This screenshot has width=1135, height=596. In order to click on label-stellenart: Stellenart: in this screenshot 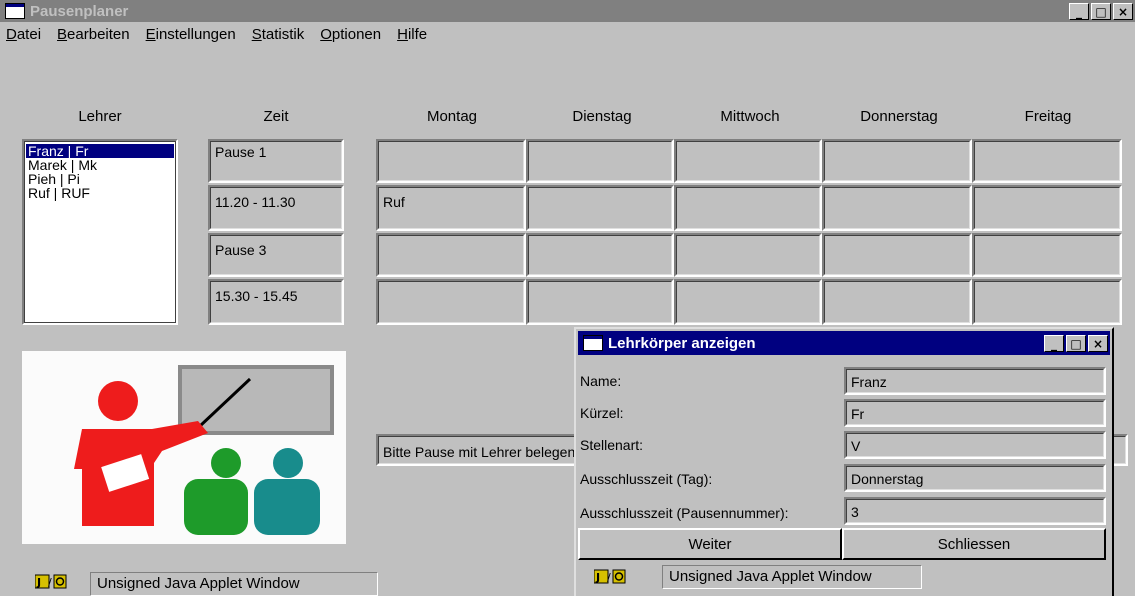, I will do `click(612, 445)`.